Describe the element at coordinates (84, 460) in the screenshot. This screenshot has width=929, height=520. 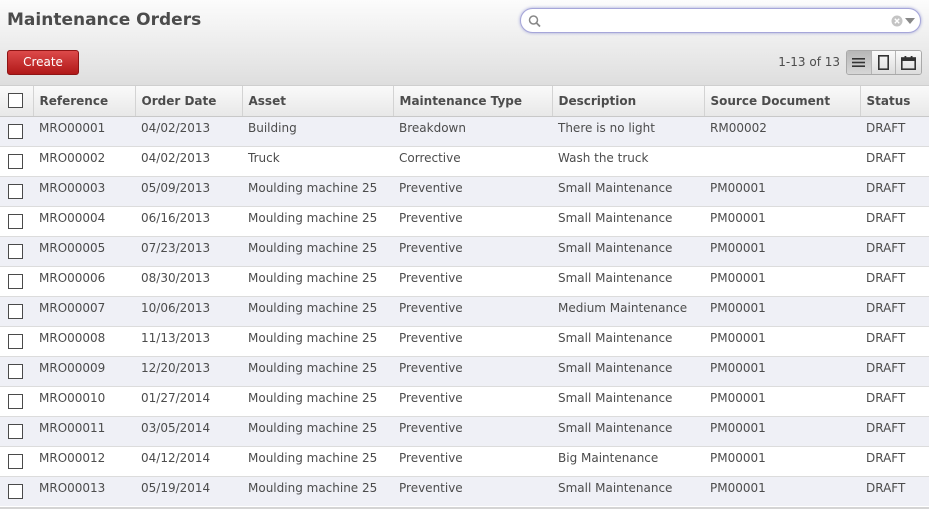
I see `cell-reference: MRO00012` at that location.